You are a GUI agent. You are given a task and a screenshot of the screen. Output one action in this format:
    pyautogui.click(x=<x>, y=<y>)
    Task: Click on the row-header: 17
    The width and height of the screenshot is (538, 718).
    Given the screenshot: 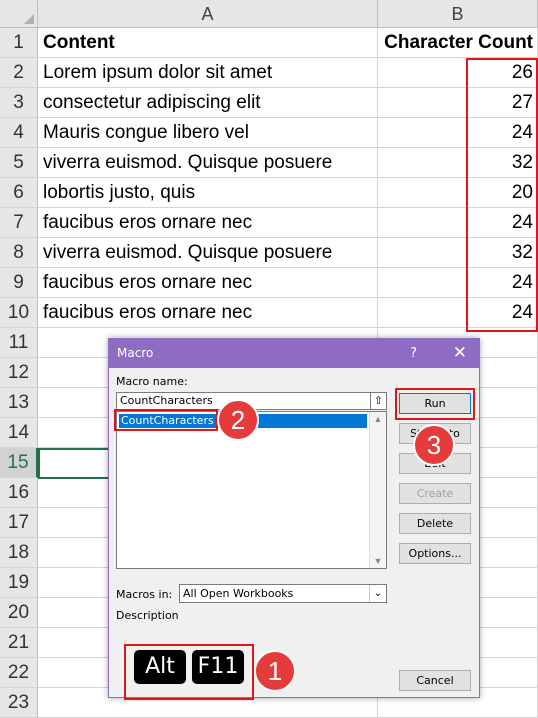 What is the action you would take?
    pyautogui.click(x=19, y=523)
    